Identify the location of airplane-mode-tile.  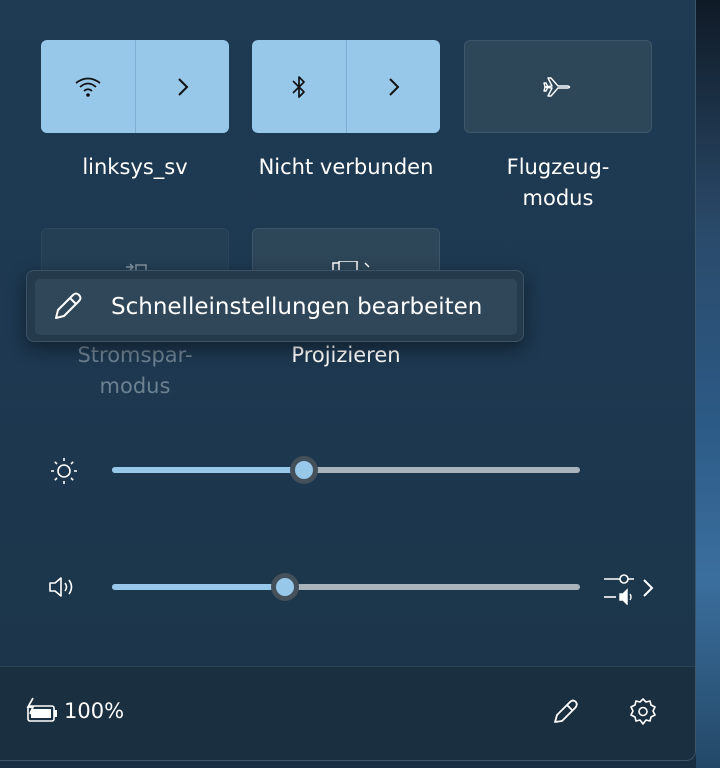
(558, 86).